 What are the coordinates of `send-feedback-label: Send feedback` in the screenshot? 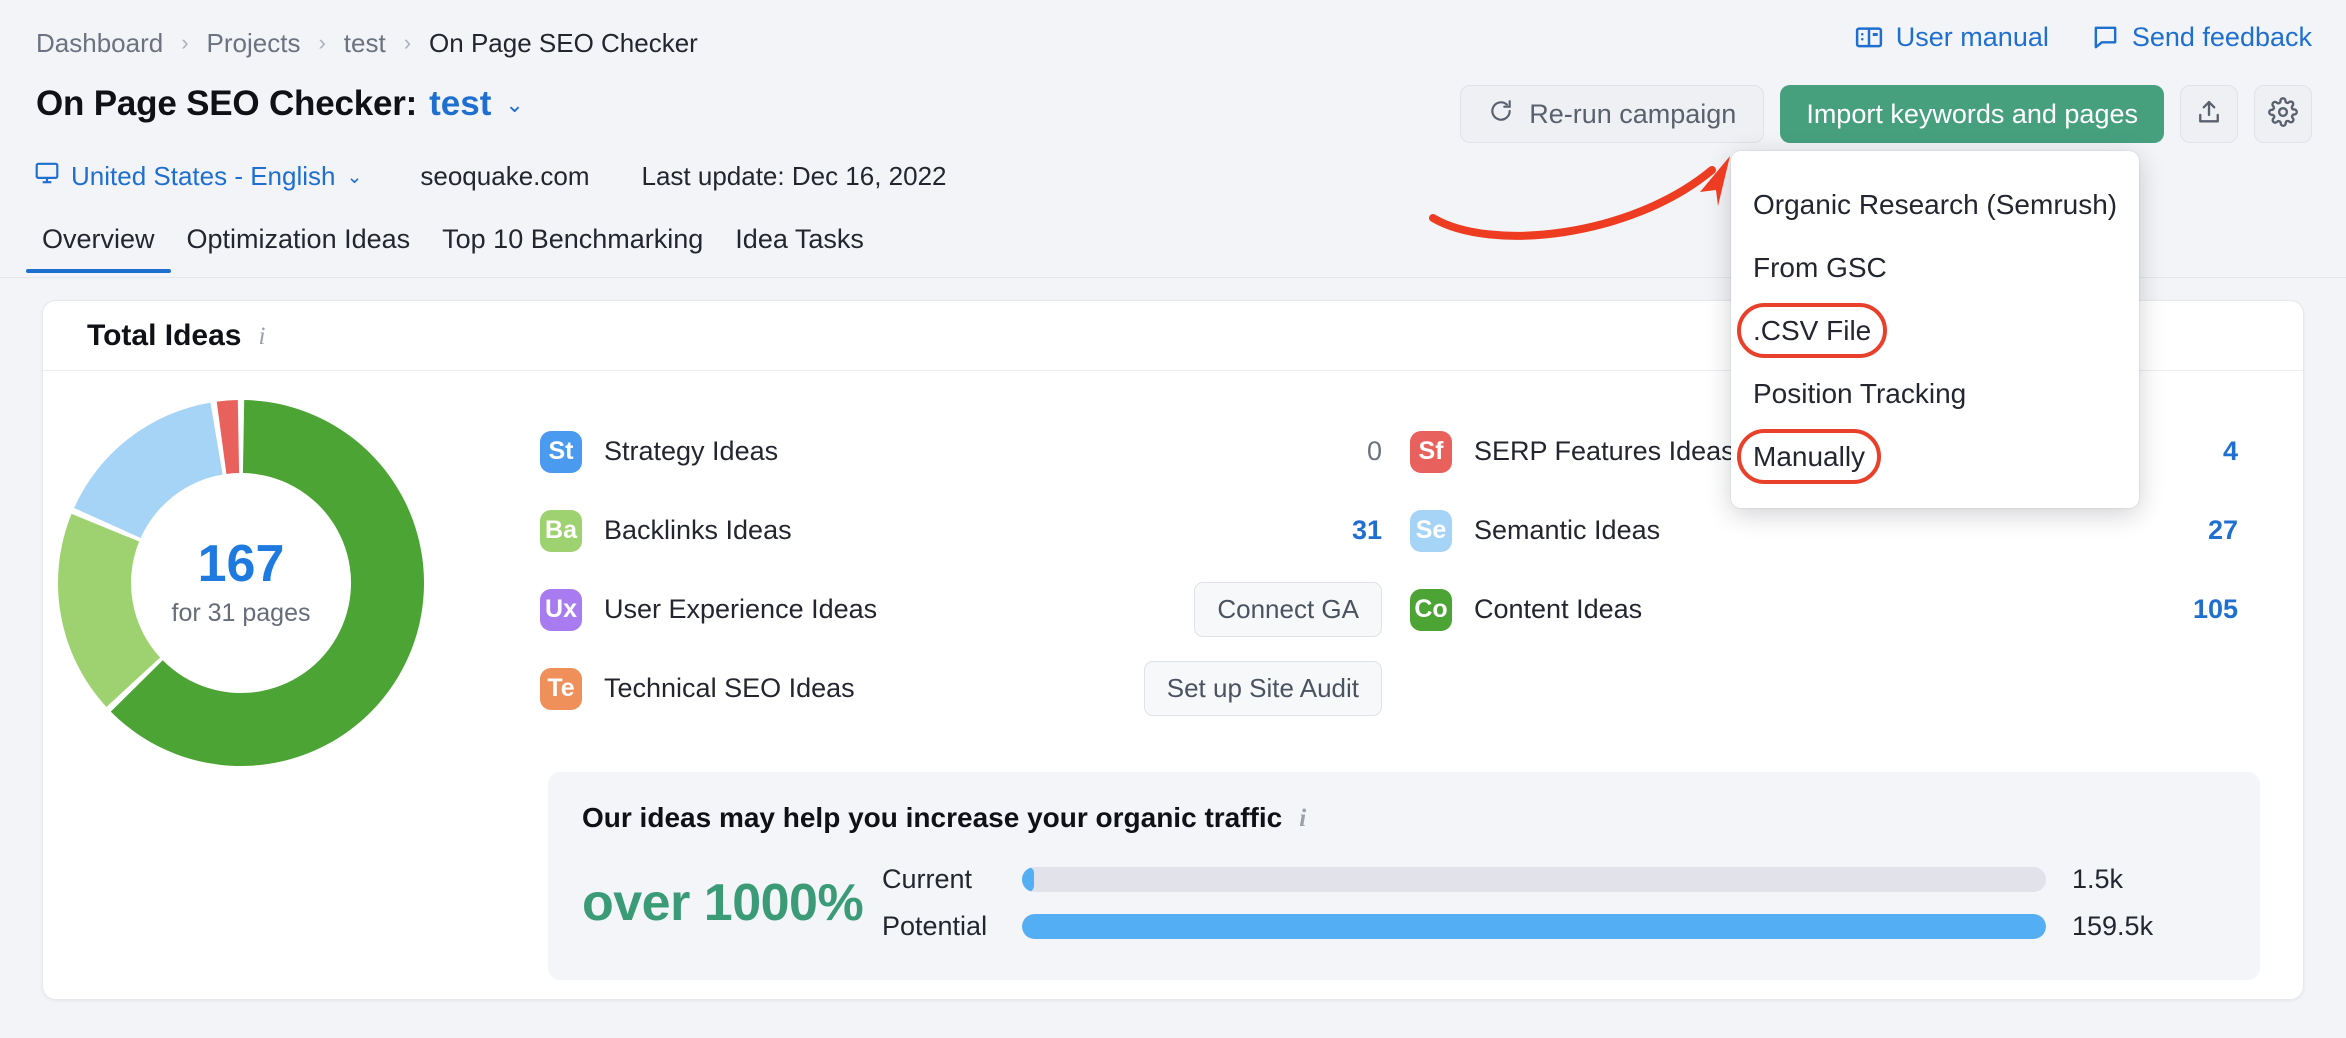 It's located at (2221, 37).